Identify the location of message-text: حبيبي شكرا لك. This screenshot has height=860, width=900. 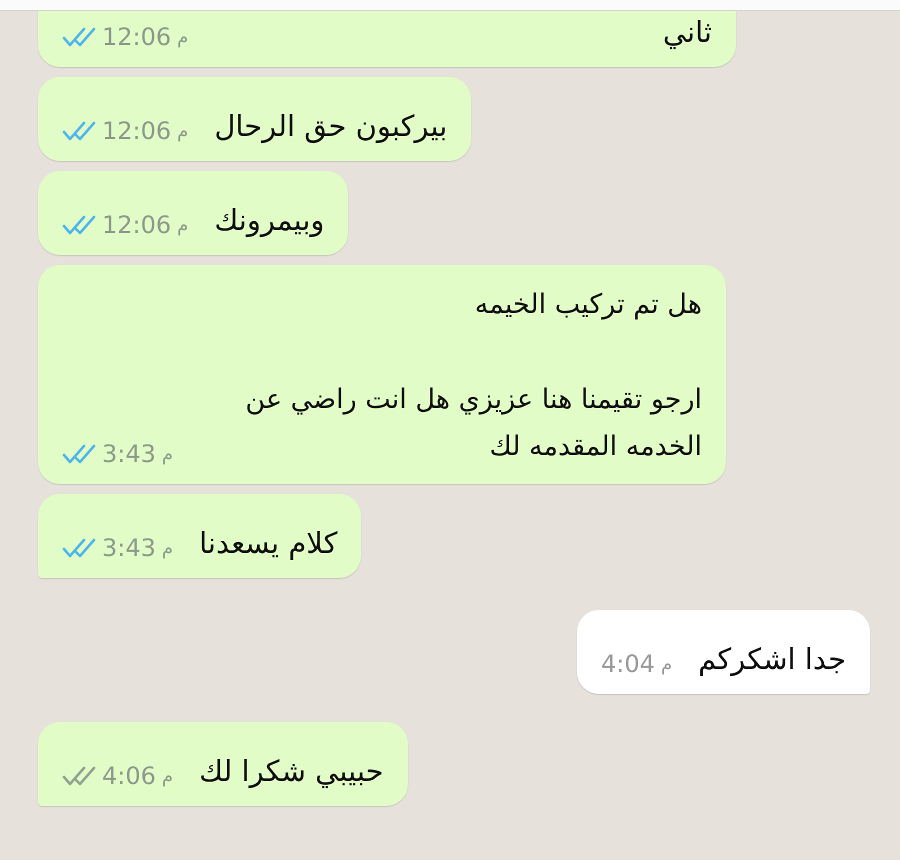
(291, 771).